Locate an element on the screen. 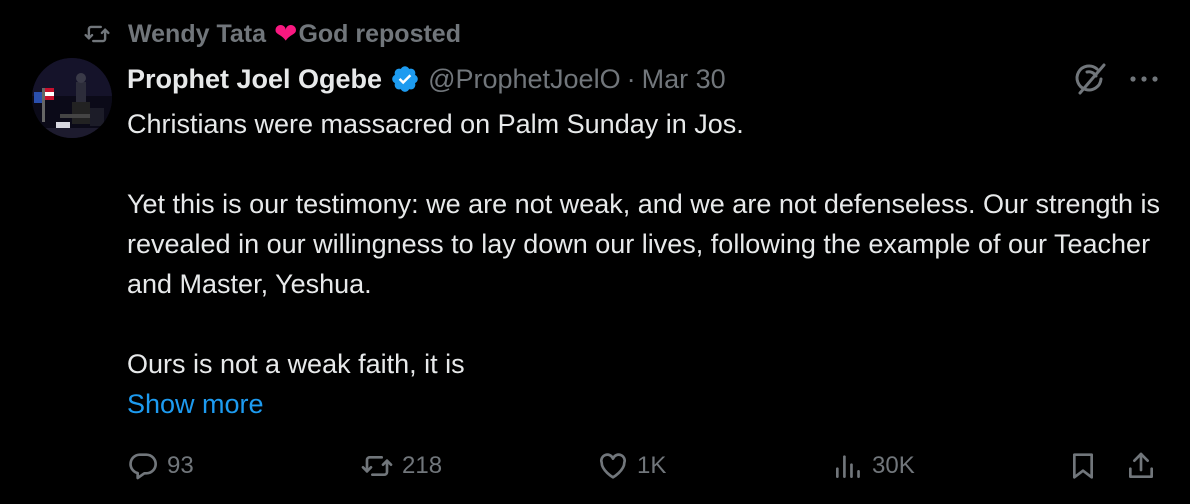  heart-emoji: ❤ is located at coordinates (286, 33).